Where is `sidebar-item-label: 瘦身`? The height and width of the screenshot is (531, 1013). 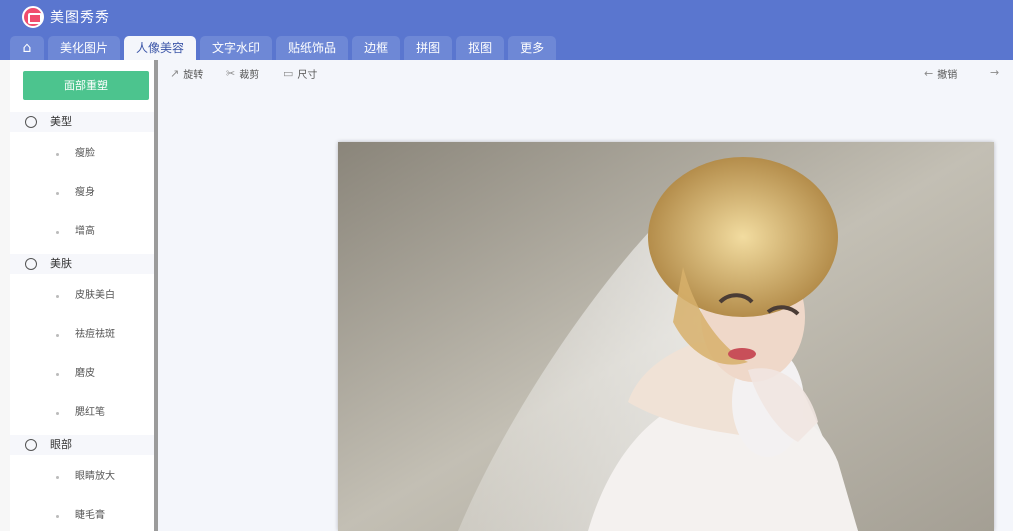 sidebar-item-label: 瘦身 is located at coordinates (85, 192).